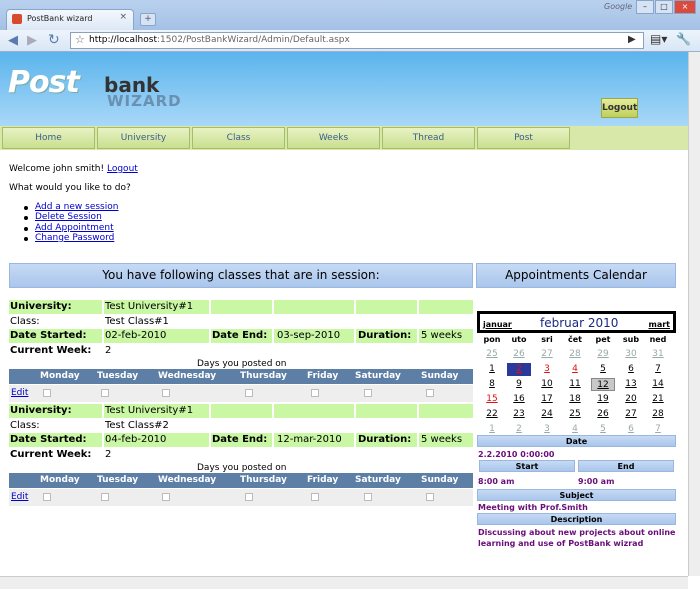 The height and width of the screenshot is (589, 700). I want to click on session-2-class-row: Class: Test Class#2, so click(241, 426).